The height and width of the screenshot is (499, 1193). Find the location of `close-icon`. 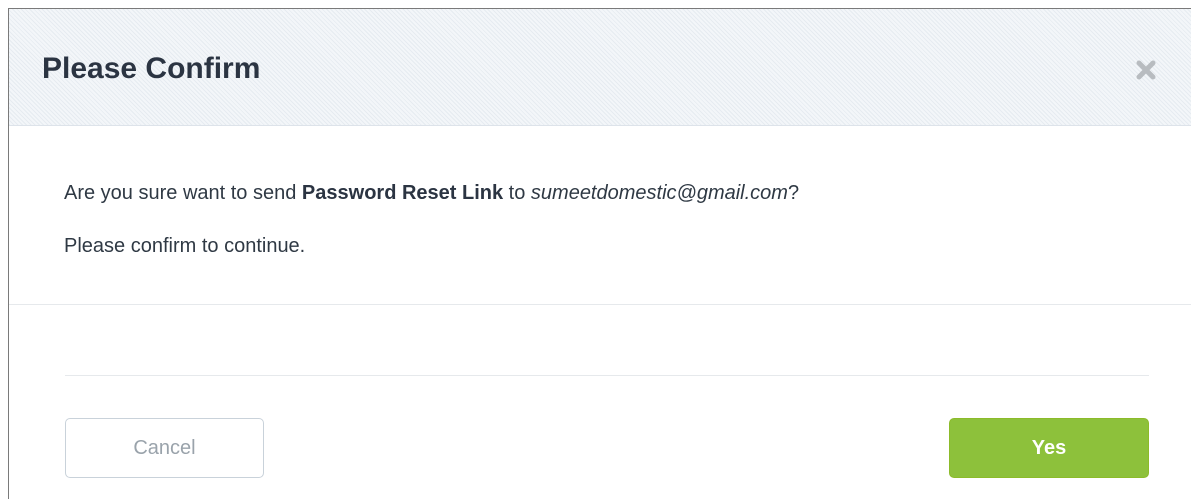

close-icon is located at coordinates (1146, 70).